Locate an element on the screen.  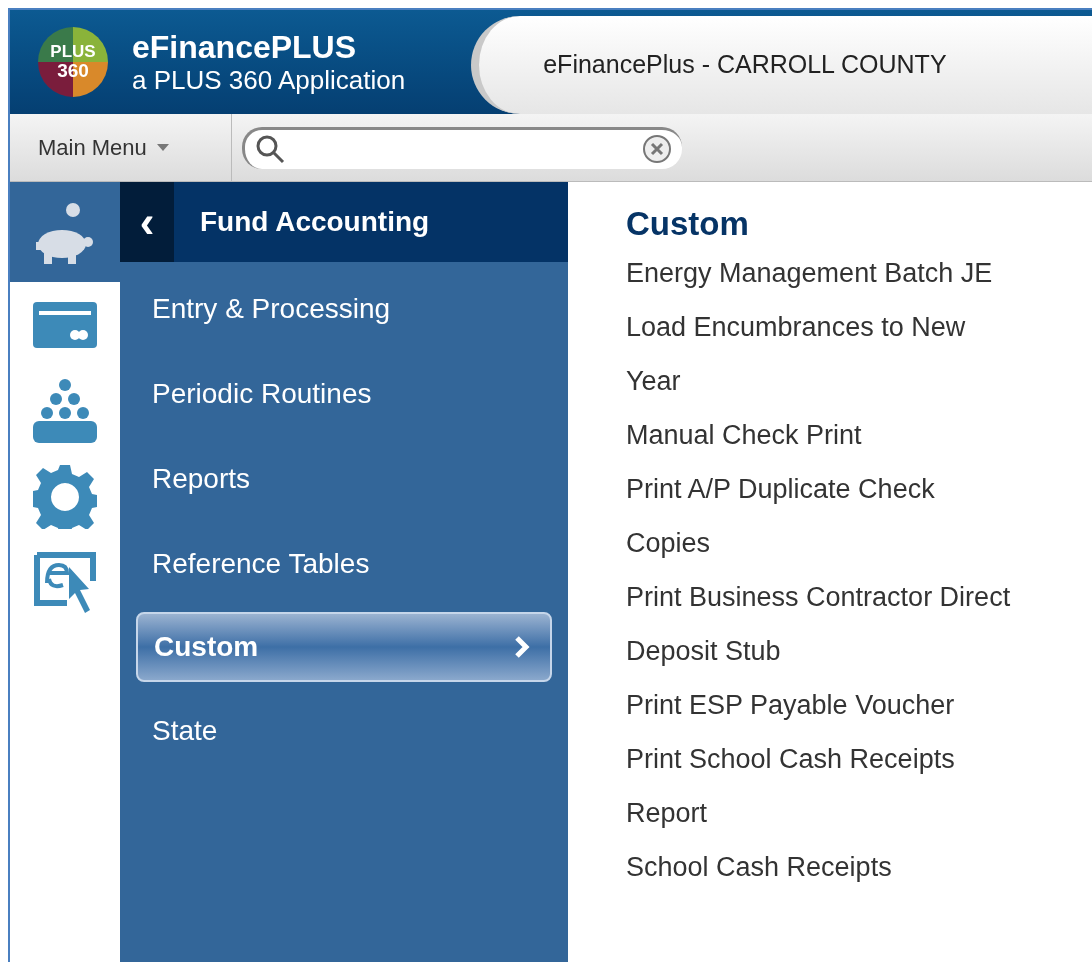
caret-icon is located at coordinates (162, 147).